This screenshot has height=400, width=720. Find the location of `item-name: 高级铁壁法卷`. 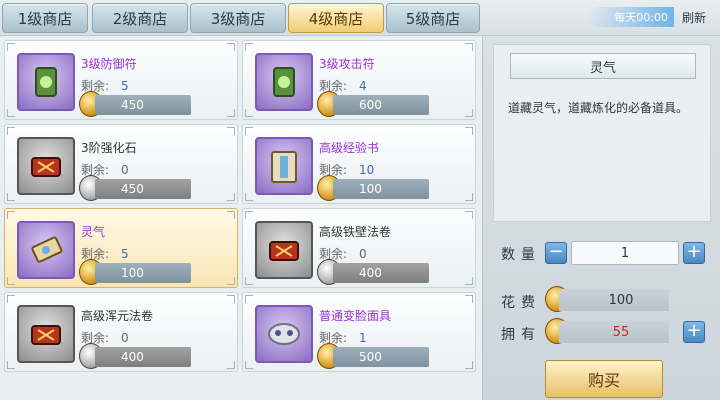

item-name: 高级铁壁法卷 is located at coordinates (355, 232).